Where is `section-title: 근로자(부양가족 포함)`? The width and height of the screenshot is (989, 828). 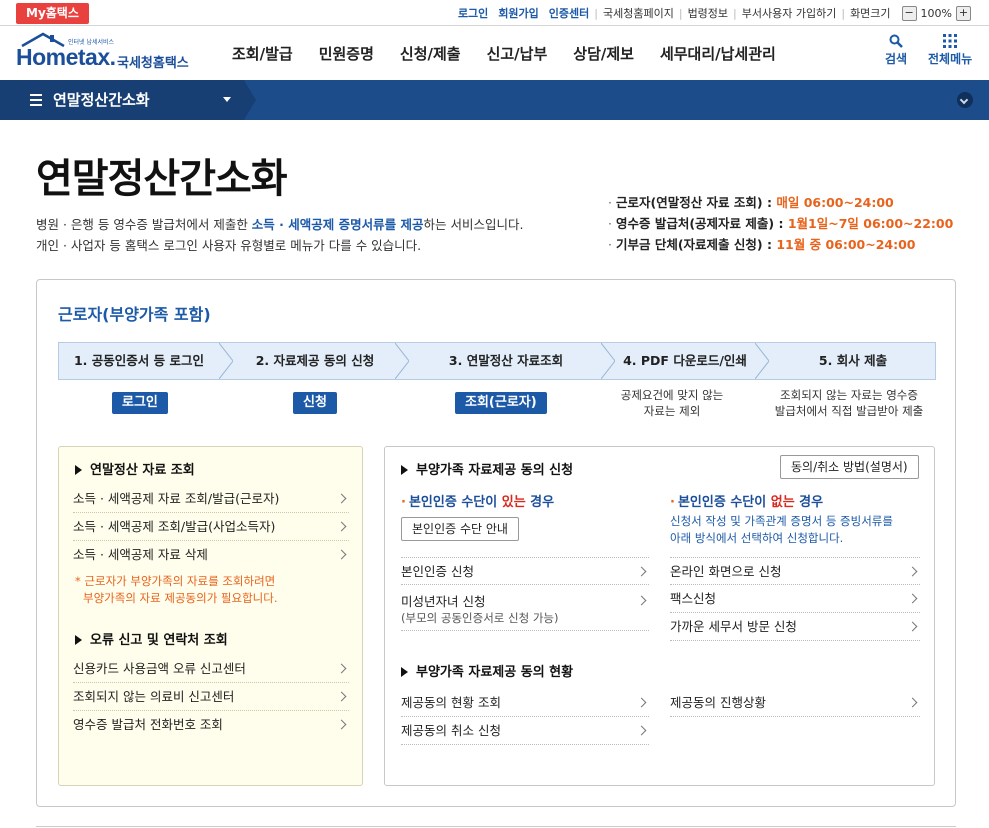 section-title: 근로자(부양가족 포함) is located at coordinates (134, 314).